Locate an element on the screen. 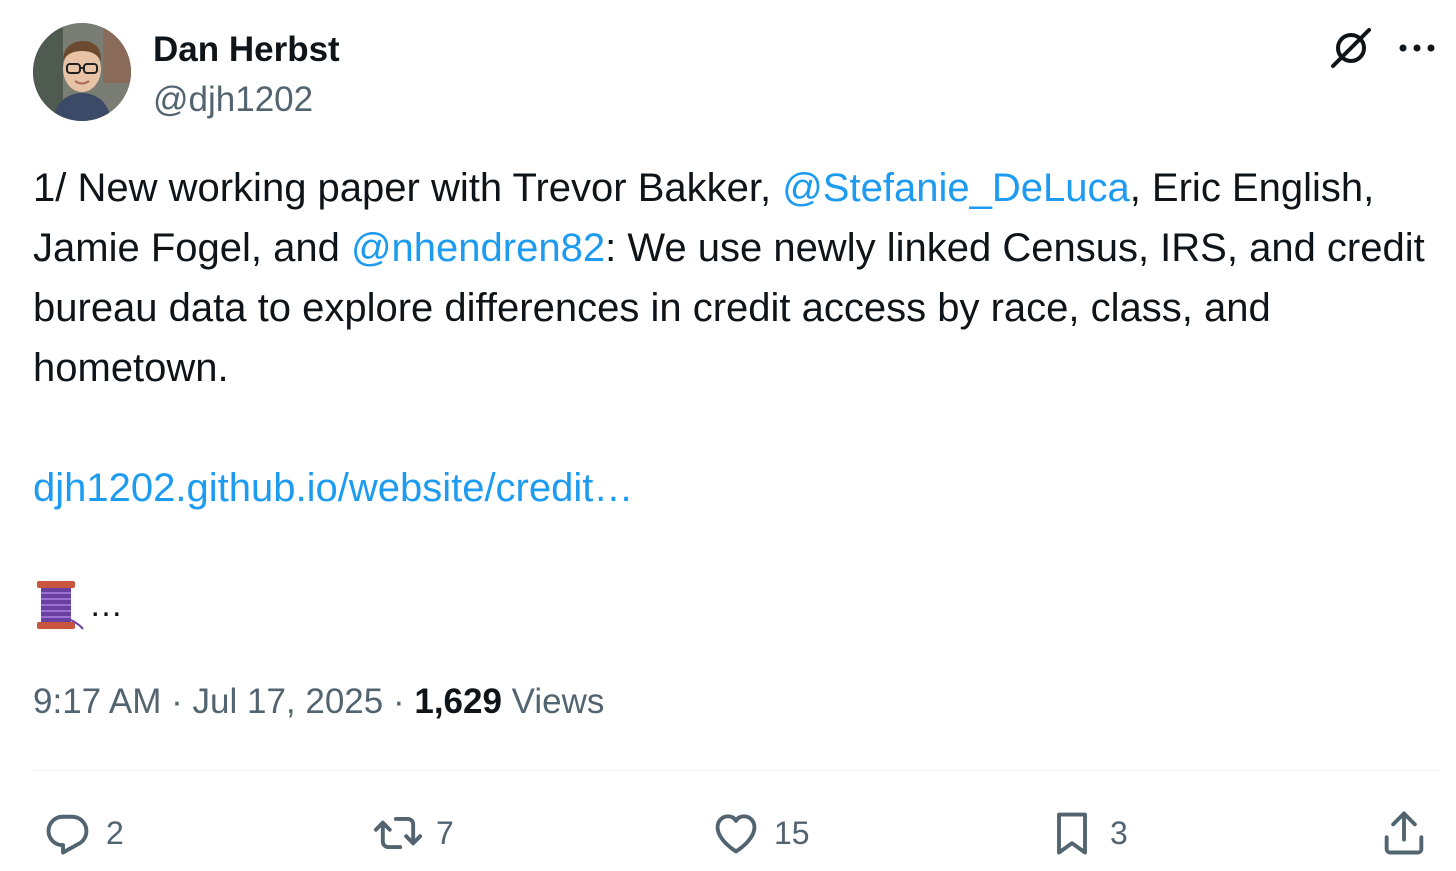 The image size is (1456, 871). share-icon is located at coordinates (1404, 833).